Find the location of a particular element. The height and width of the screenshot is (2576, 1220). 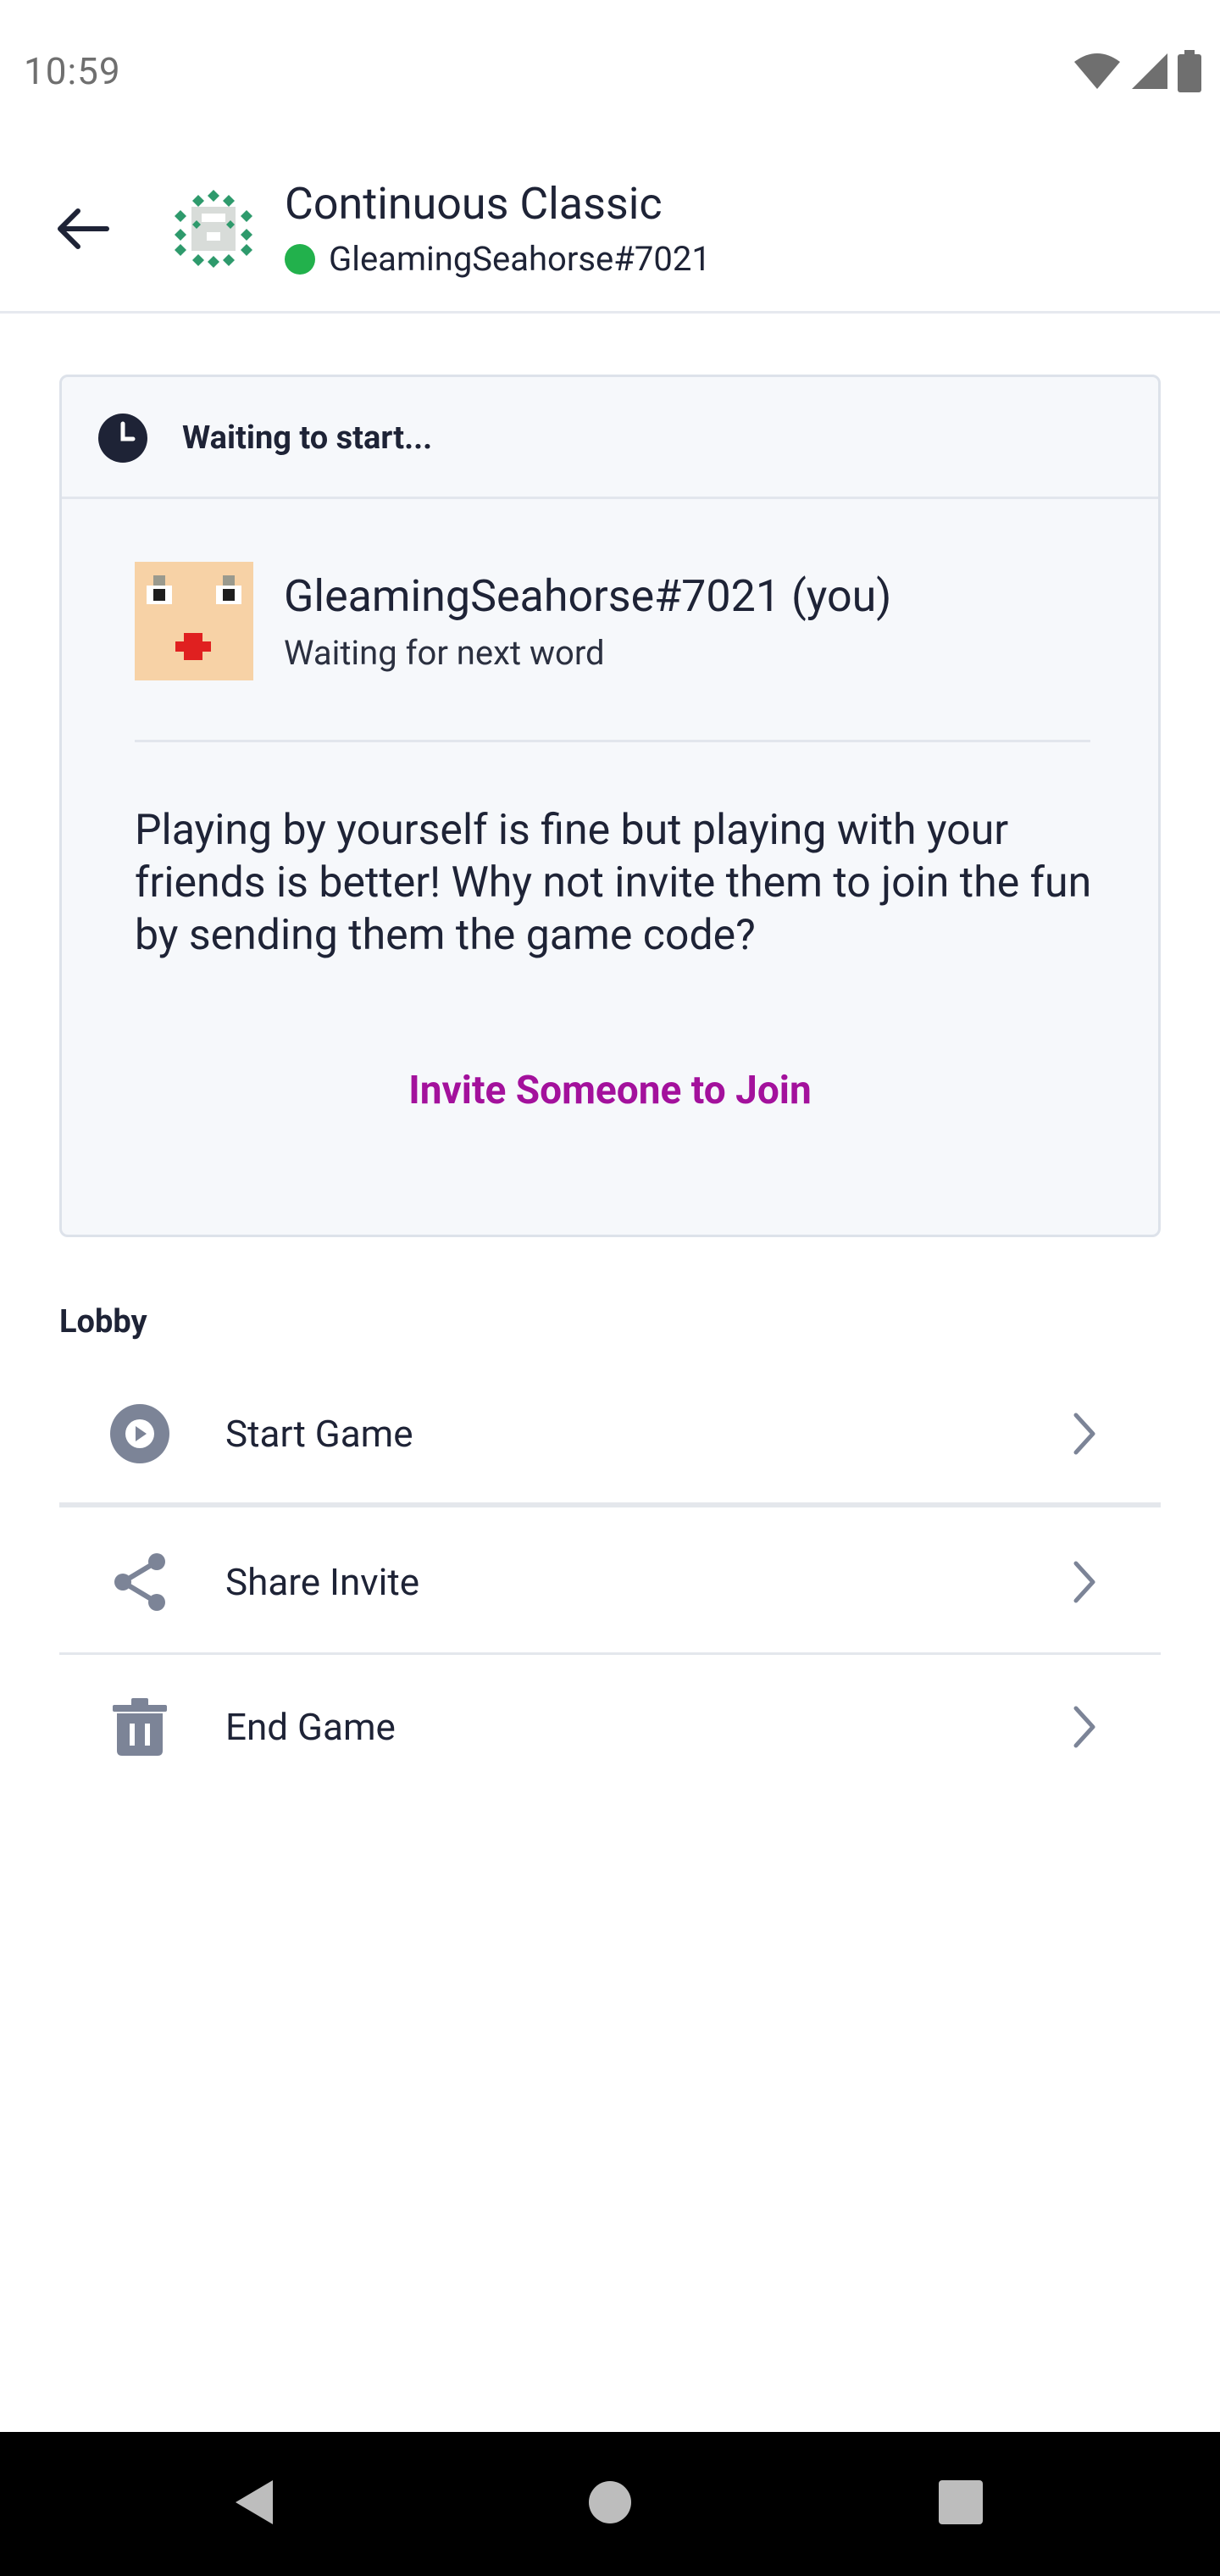

start-game-button: Start Game is located at coordinates (610, 1434).